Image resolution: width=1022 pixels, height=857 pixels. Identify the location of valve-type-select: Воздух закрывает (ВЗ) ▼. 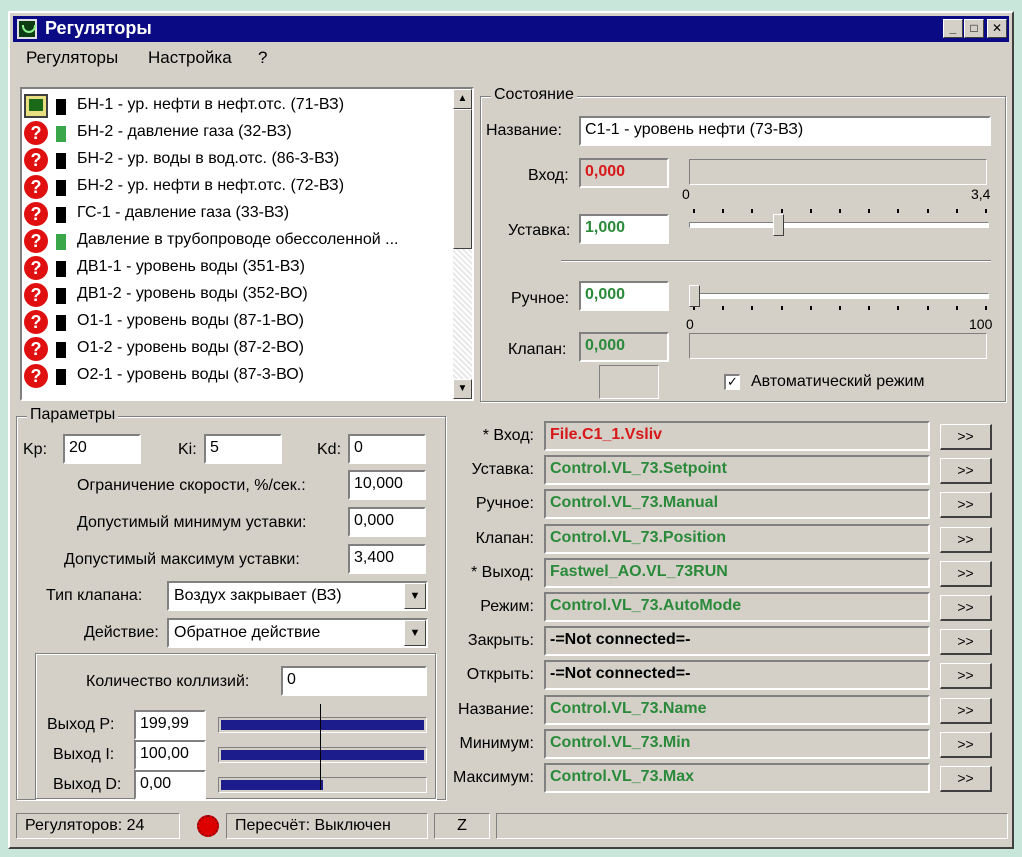
(297, 596).